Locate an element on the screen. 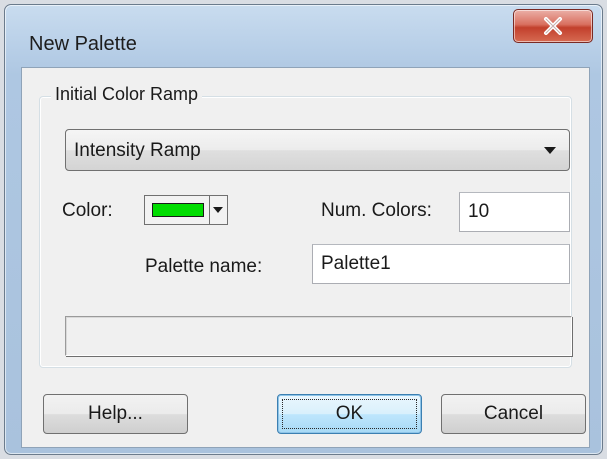 Image resolution: width=607 pixels, height=459 pixels. color-ramp-selected: Intensity Ramp is located at coordinates (137, 150).